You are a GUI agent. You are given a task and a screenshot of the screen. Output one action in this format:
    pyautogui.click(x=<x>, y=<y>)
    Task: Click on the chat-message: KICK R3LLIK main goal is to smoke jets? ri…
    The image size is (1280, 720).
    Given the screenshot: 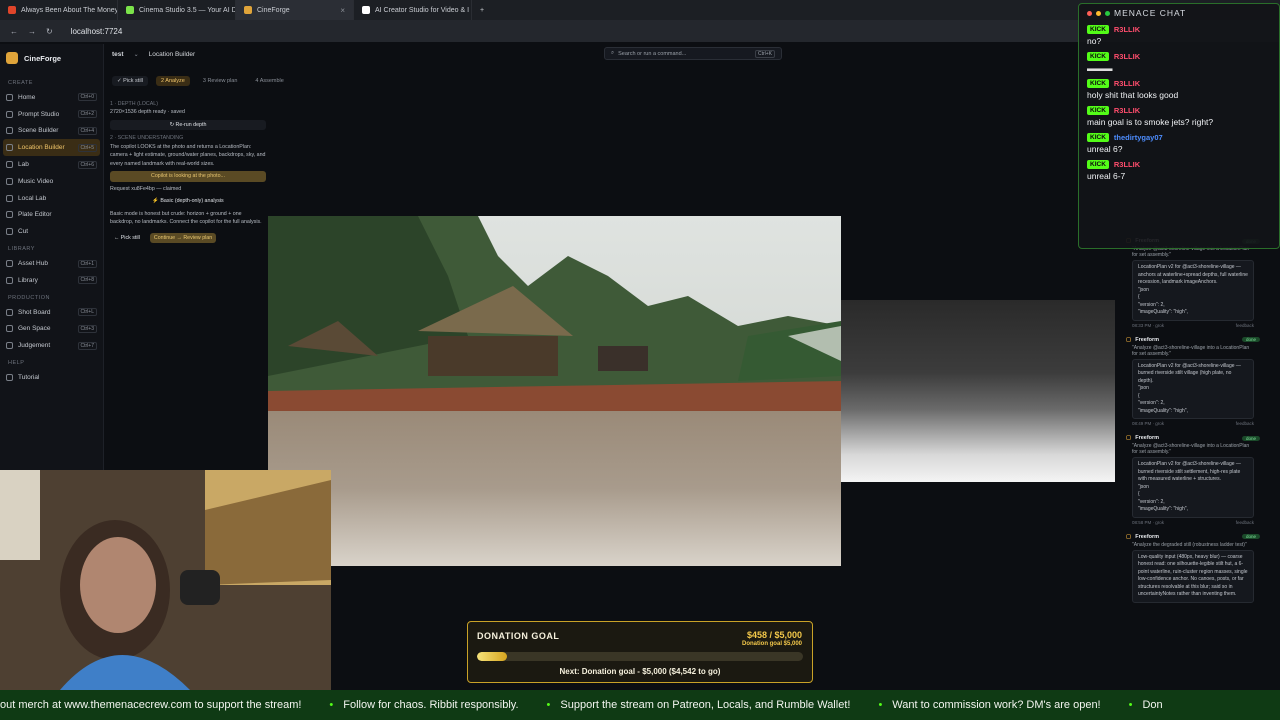 What is the action you would take?
    pyautogui.click(x=1179, y=116)
    